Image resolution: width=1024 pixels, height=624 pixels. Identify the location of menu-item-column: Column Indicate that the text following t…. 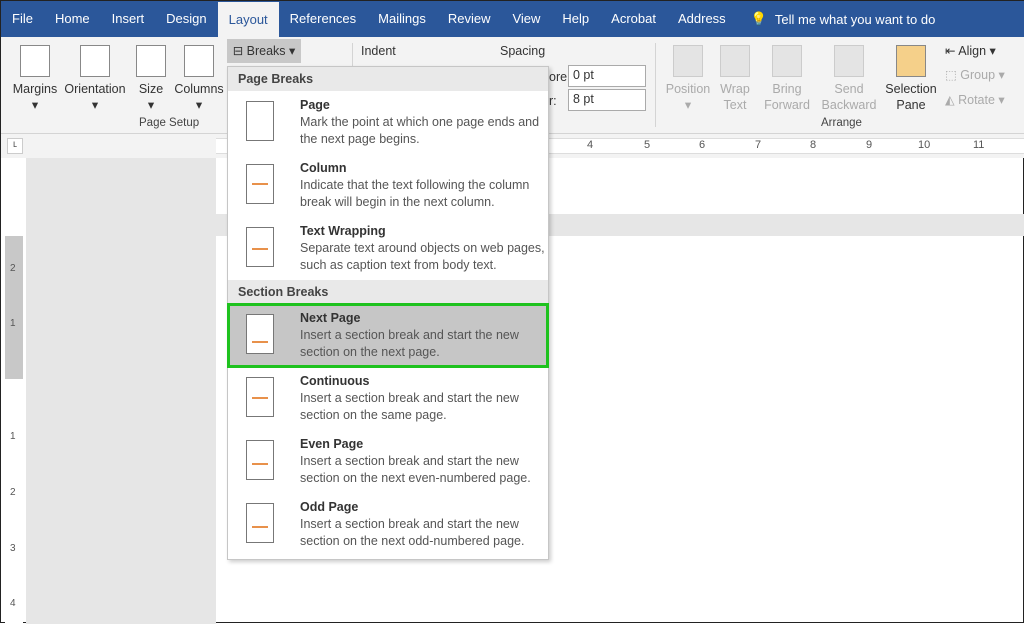
(388, 185).